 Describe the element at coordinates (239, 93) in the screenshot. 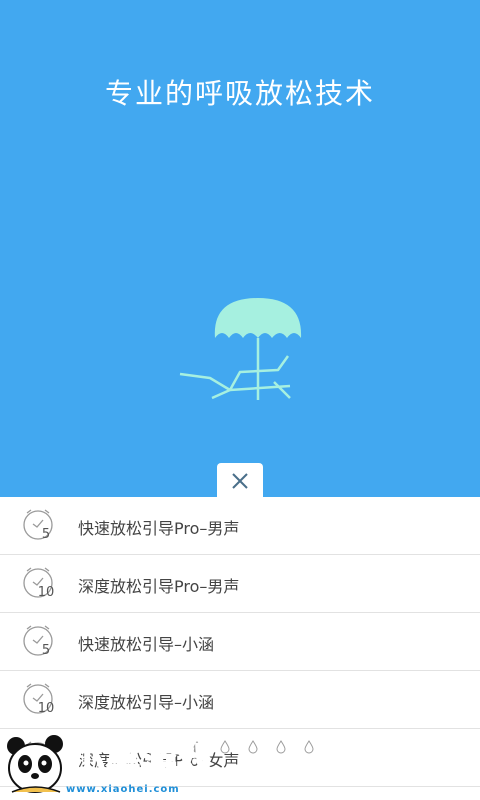

I see `hero-title: 专业的呼吸放松技术` at that location.